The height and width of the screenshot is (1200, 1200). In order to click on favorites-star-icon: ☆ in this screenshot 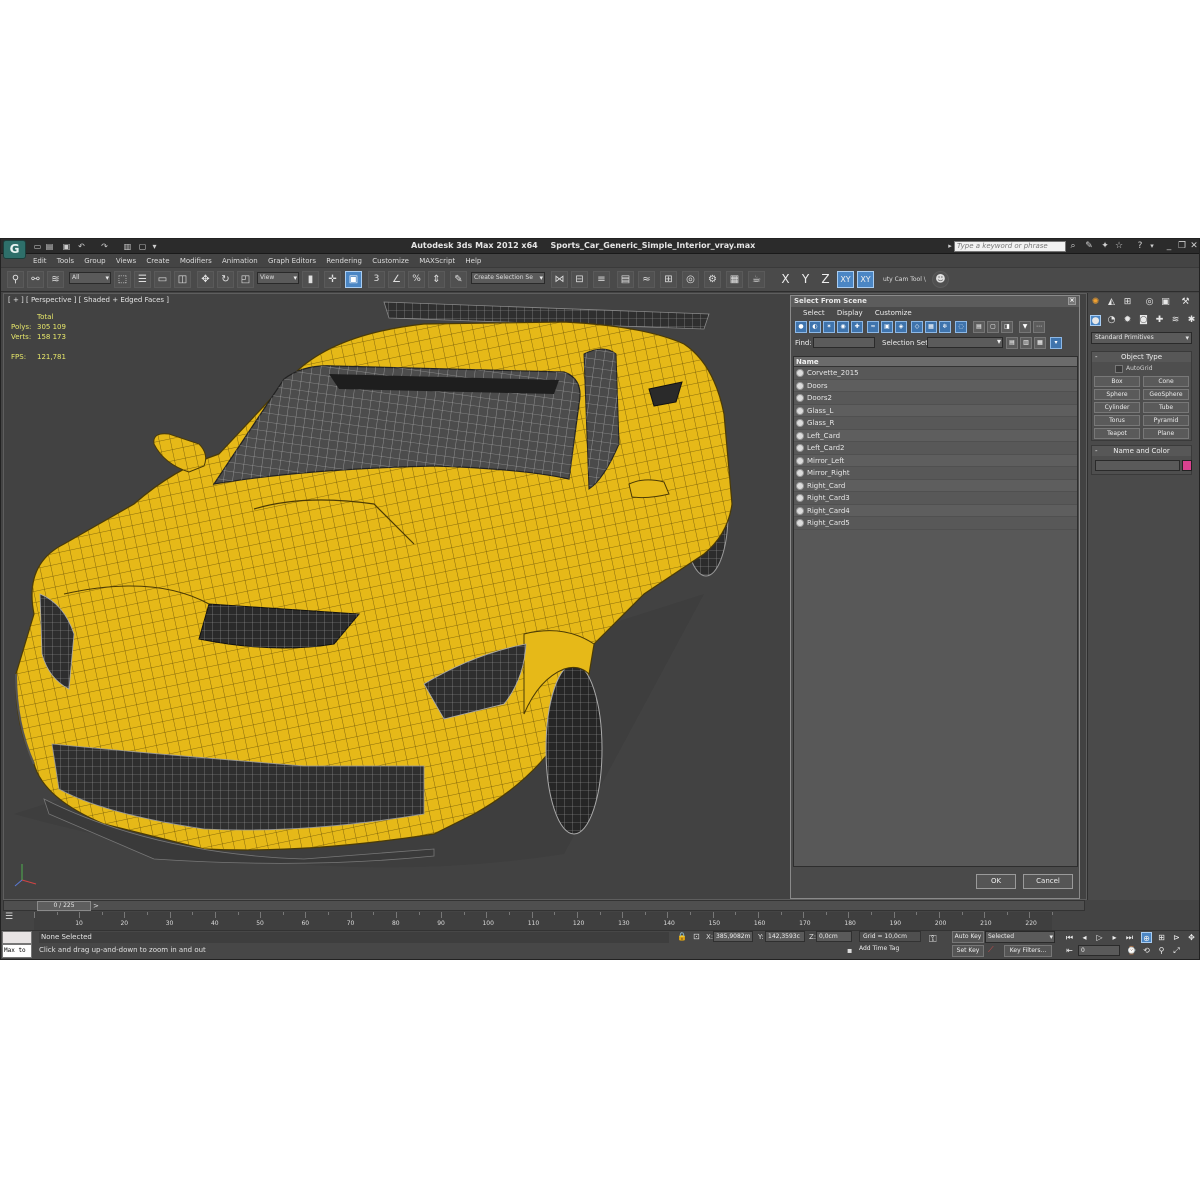, I will do `click(1119, 246)`.